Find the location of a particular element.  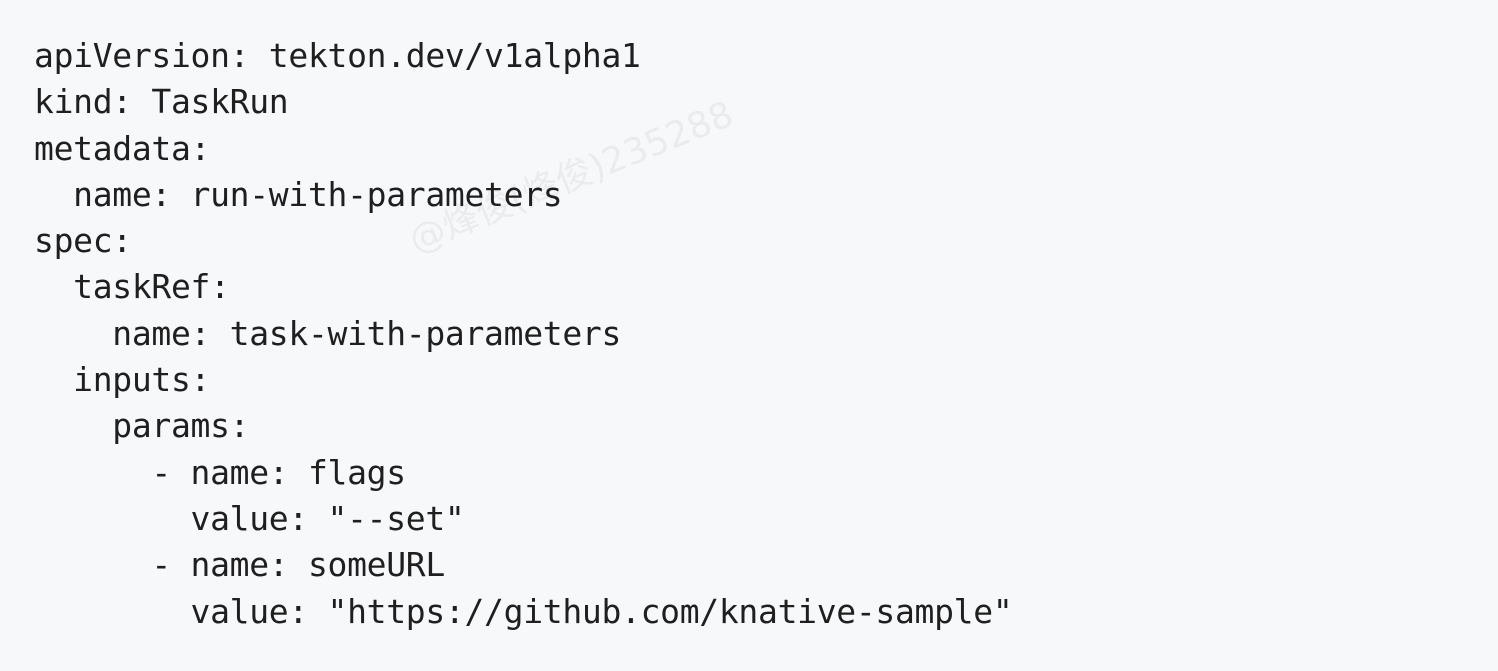

code-line-9: params: is located at coordinates (142, 426).